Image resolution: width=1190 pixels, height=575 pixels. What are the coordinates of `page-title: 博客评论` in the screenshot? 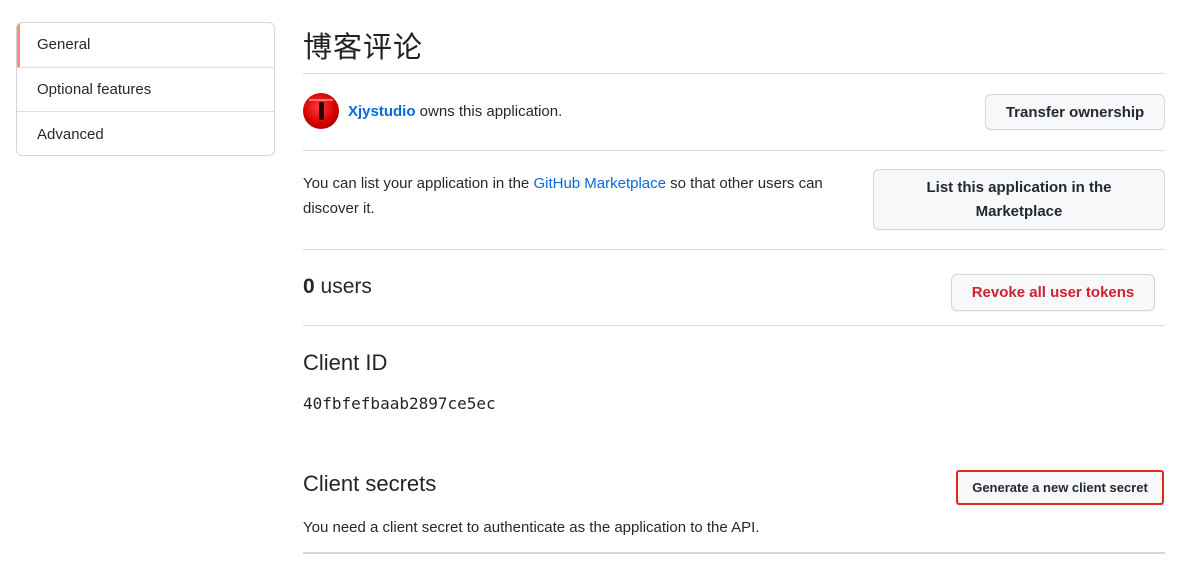 It's located at (363, 47).